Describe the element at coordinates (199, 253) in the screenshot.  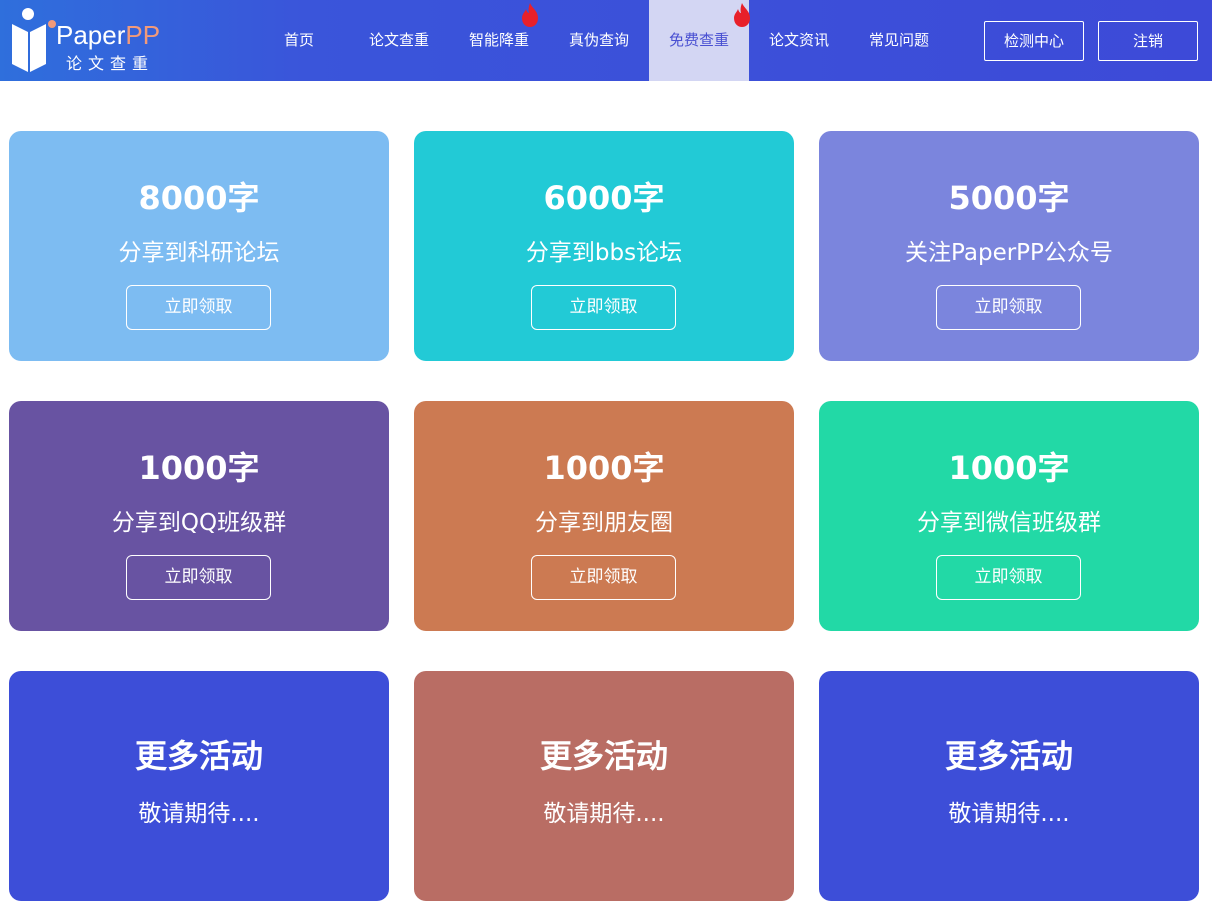
I see `card-subtitle: 分享到科研论坛` at that location.